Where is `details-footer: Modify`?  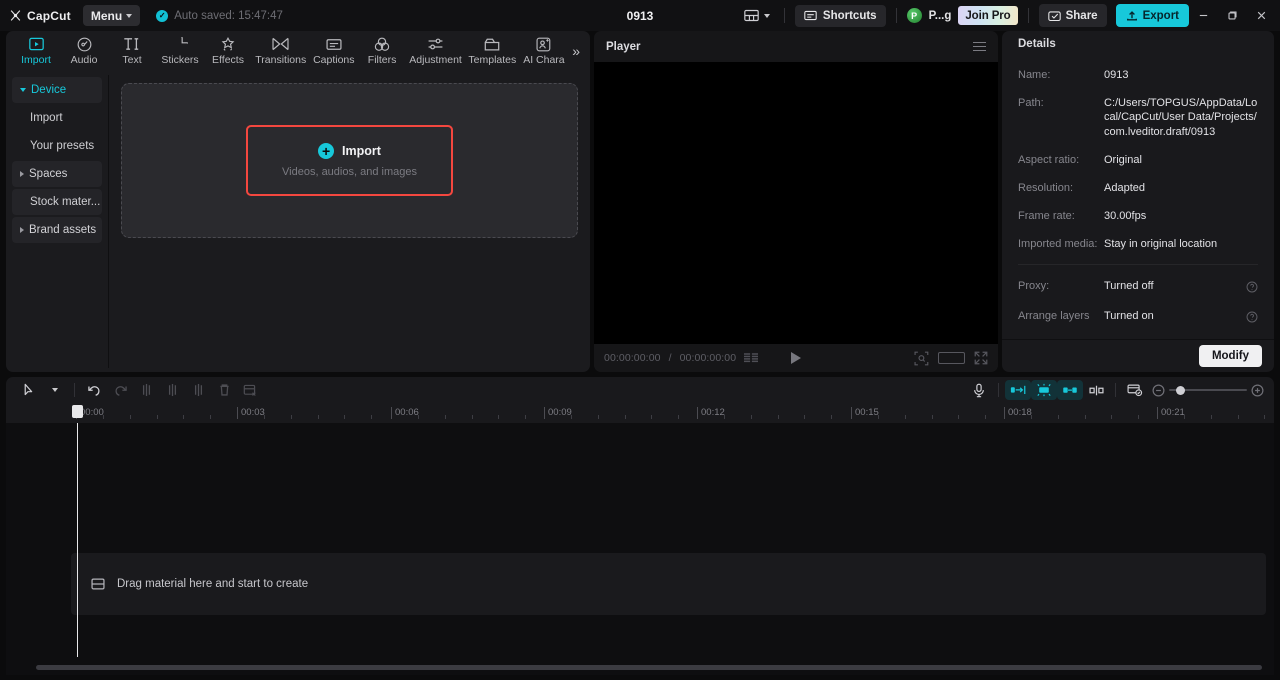 details-footer: Modify is located at coordinates (1138, 355).